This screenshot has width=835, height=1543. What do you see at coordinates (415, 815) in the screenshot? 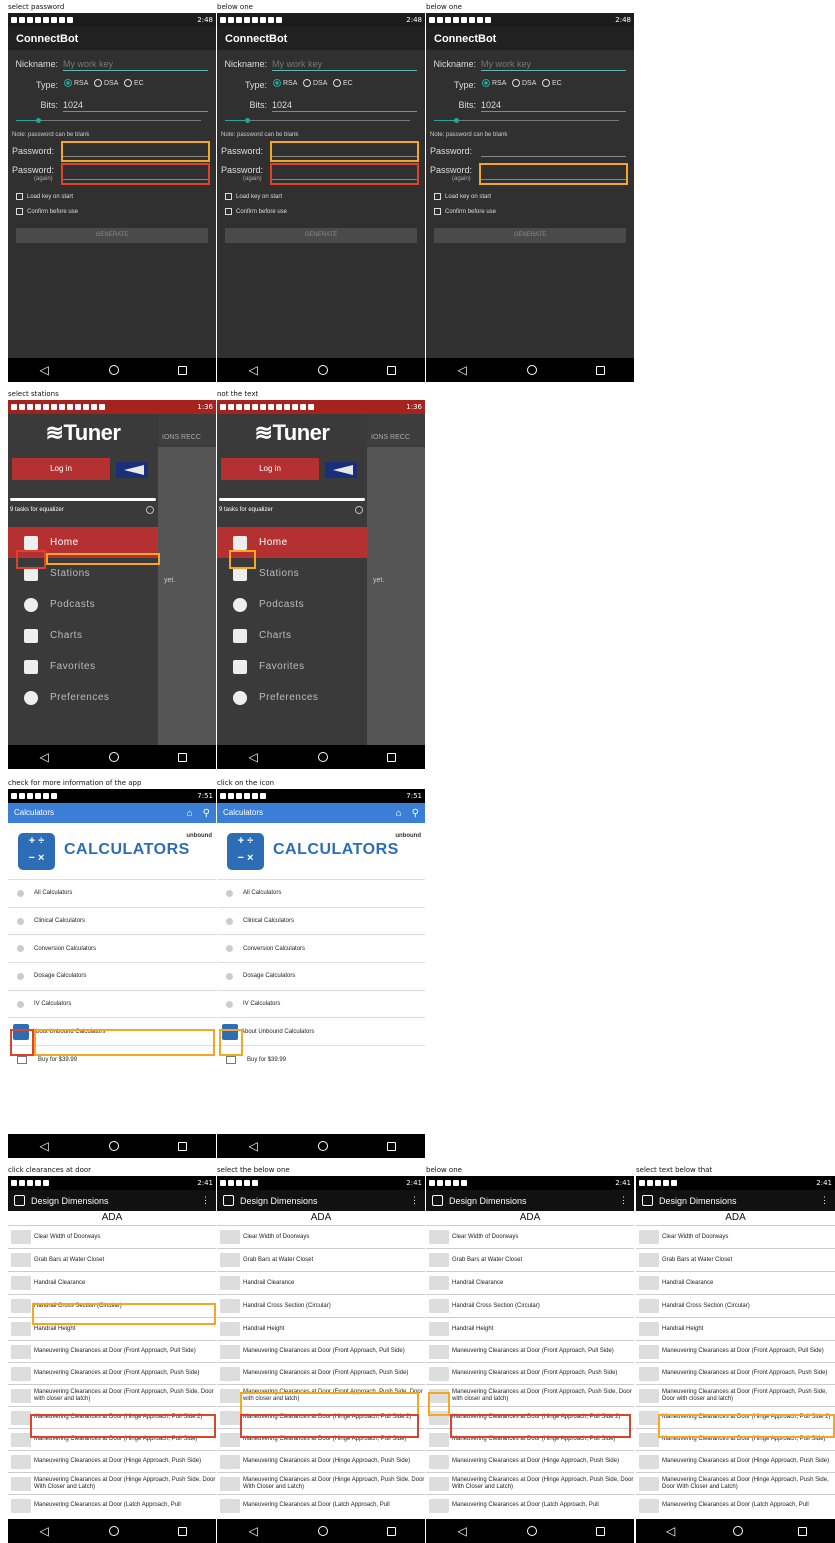
I see `search-icon: ⚲` at bounding box center [415, 815].